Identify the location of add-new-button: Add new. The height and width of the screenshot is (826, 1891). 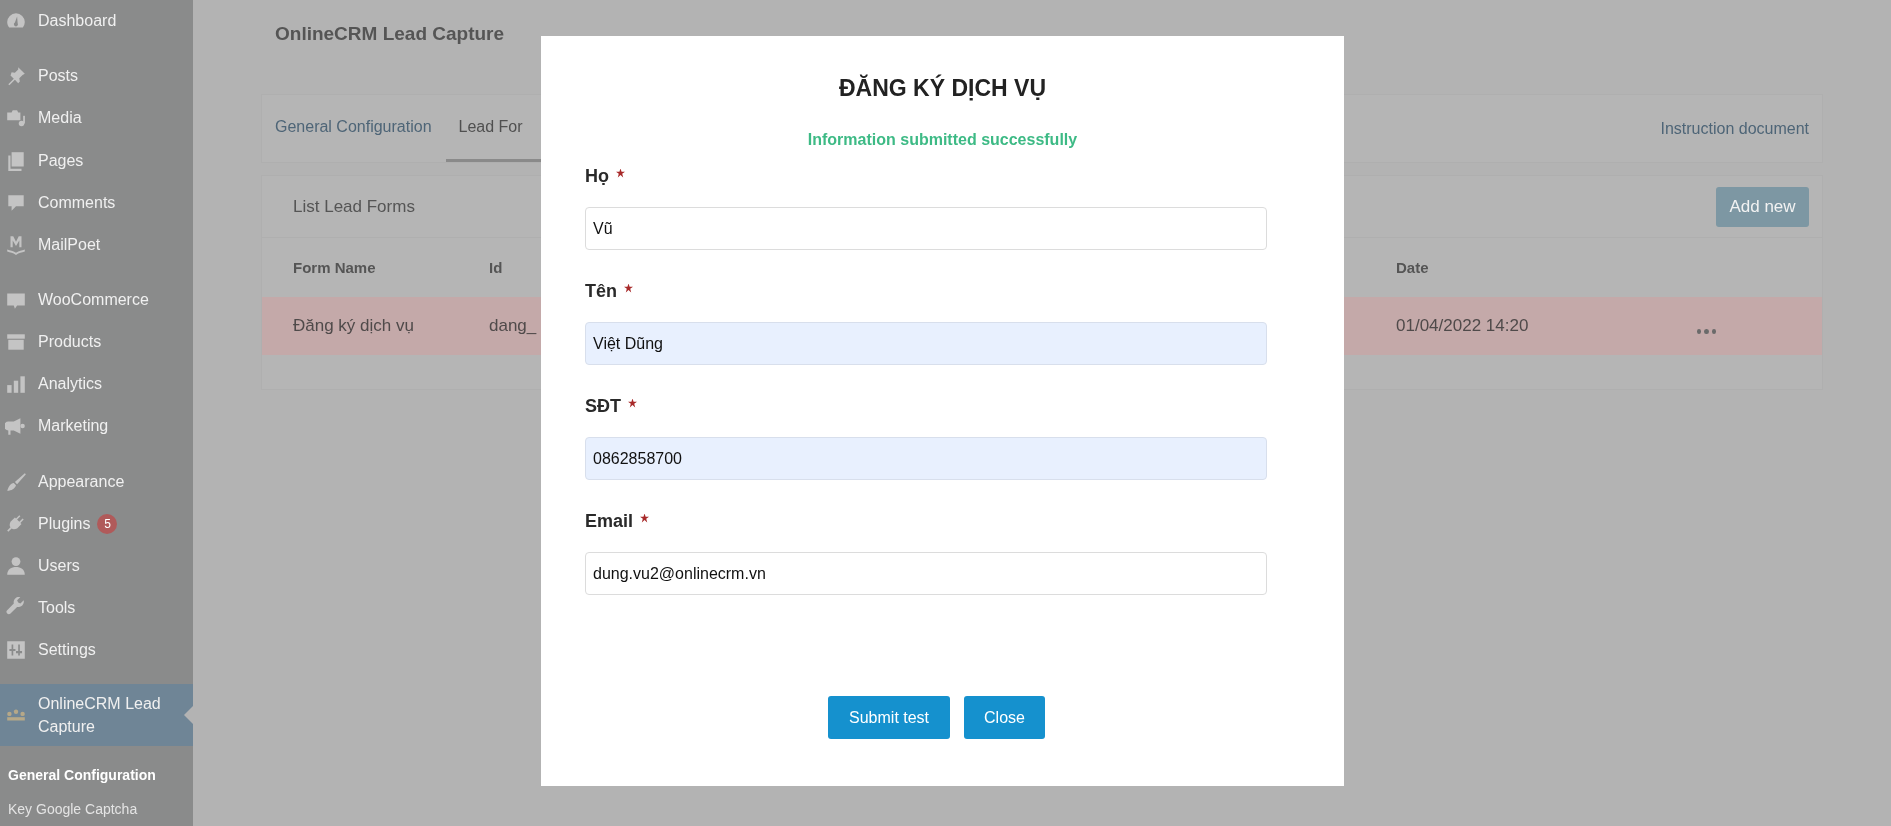
(1762, 206).